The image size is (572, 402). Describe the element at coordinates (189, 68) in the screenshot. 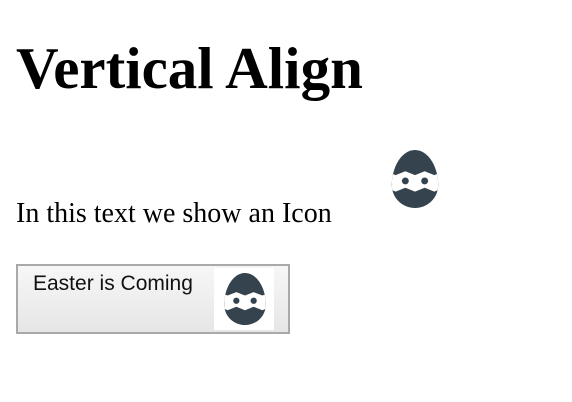

I see `page-title: Vertical Align` at that location.